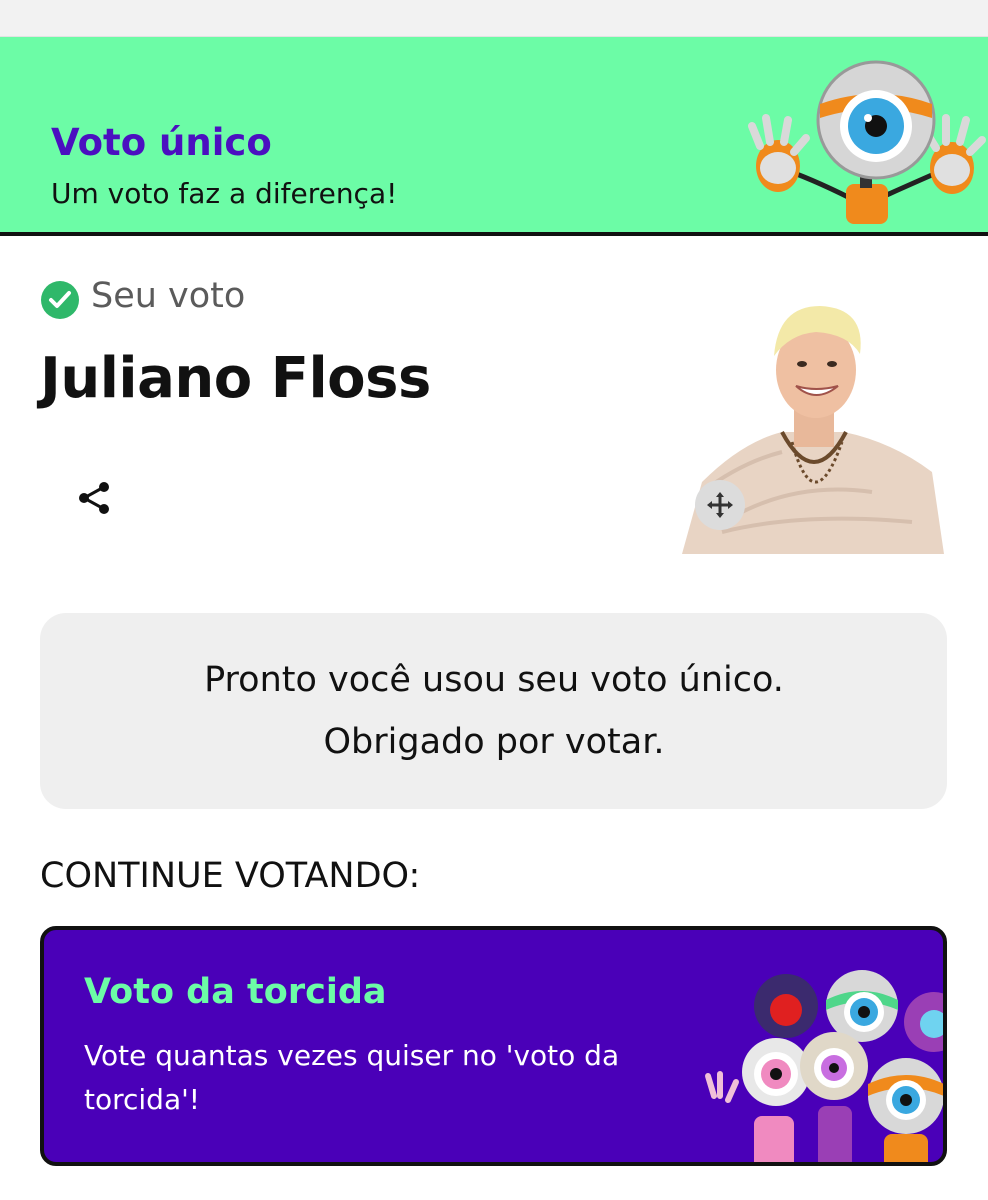 The image size is (988, 1200). What do you see at coordinates (494, 18) in the screenshot?
I see `browser-top-strip` at bounding box center [494, 18].